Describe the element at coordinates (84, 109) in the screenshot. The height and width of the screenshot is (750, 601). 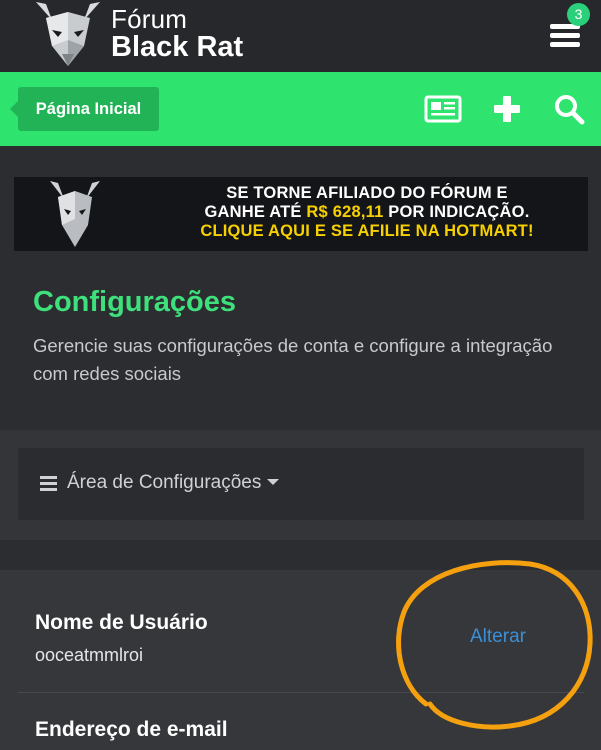
I see `home-button: Página Inicial` at that location.